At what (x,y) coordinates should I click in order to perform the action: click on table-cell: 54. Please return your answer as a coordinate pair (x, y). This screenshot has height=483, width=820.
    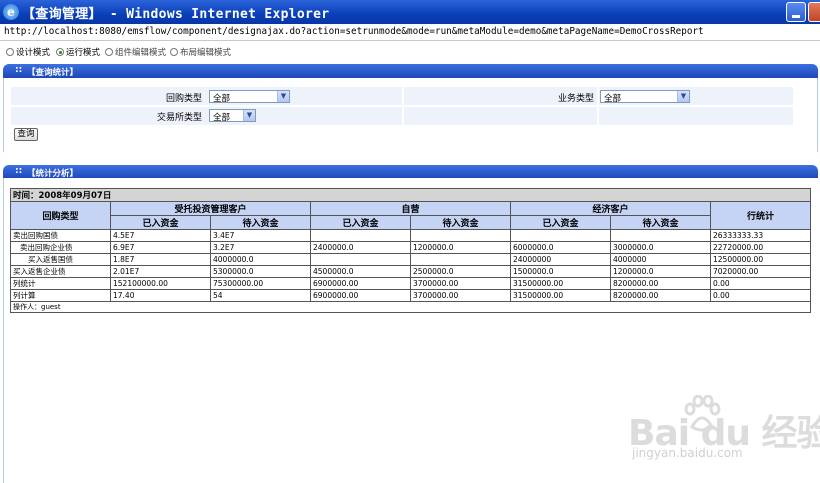
    Looking at the image, I should click on (260, 295).